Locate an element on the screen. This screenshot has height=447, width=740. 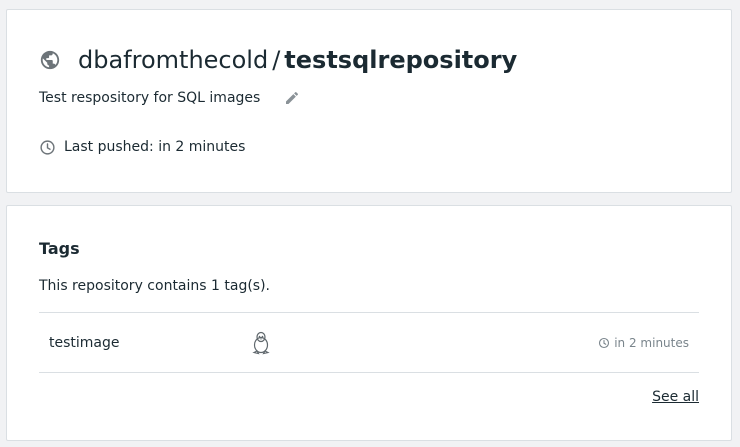
repository-title: dbafromthecold / testsqlrepository is located at coordinates (278, 60).